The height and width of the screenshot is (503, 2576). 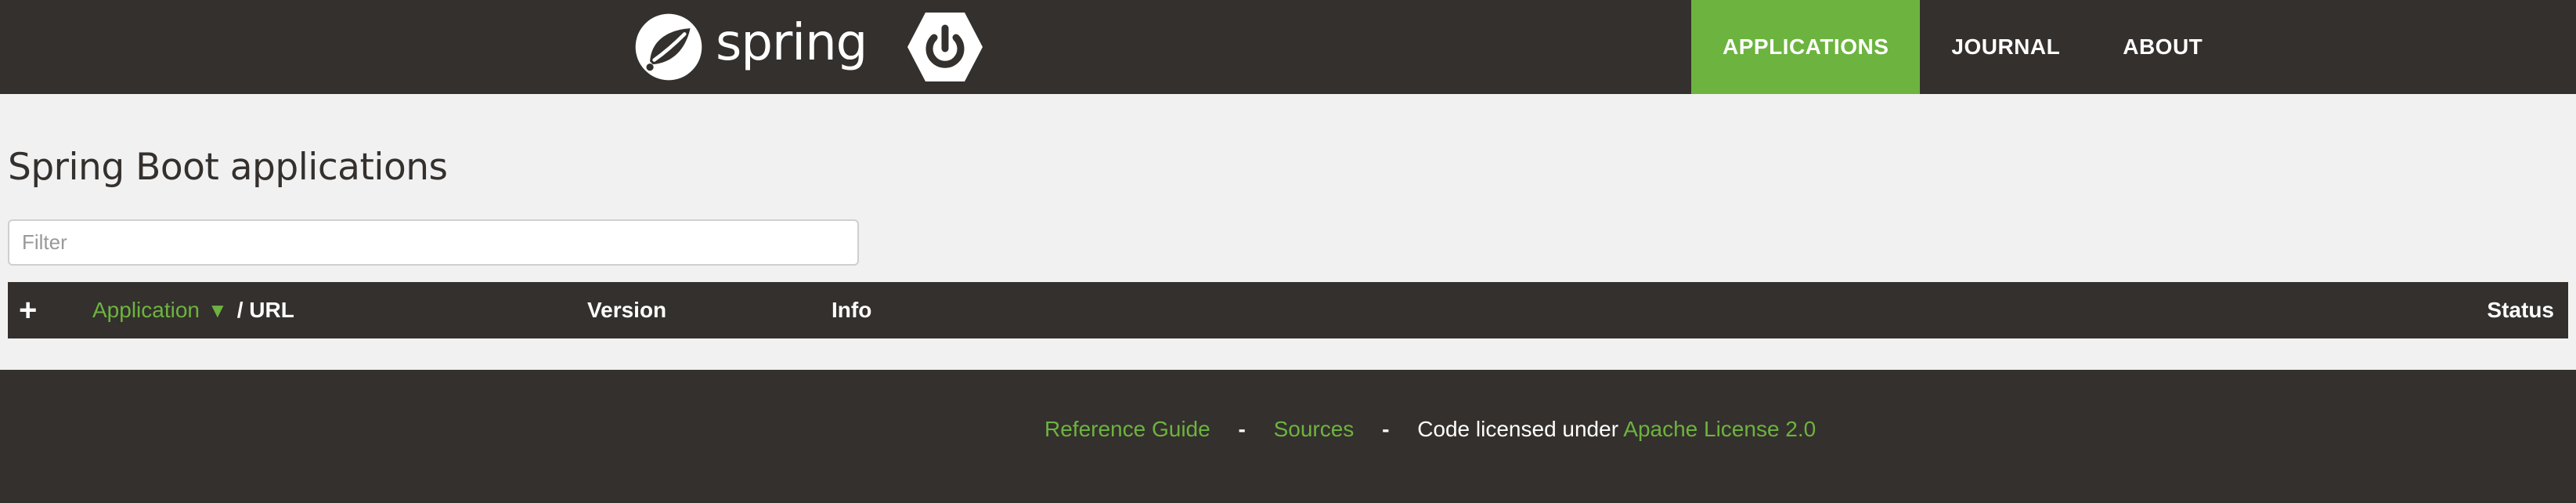 I want to click on apache-license-link: Apache License 2.0, so click(x=1720, y=429).